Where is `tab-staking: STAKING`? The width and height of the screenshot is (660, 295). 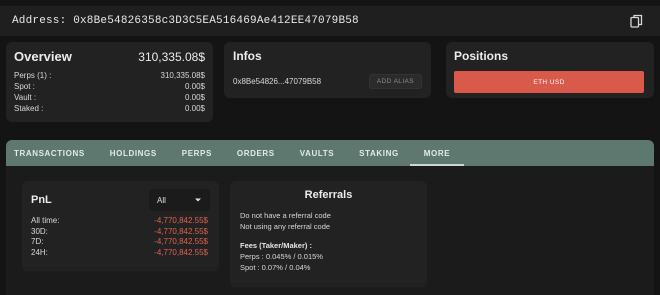 tab-staking: STAKING is located at coordinates (379, 153).